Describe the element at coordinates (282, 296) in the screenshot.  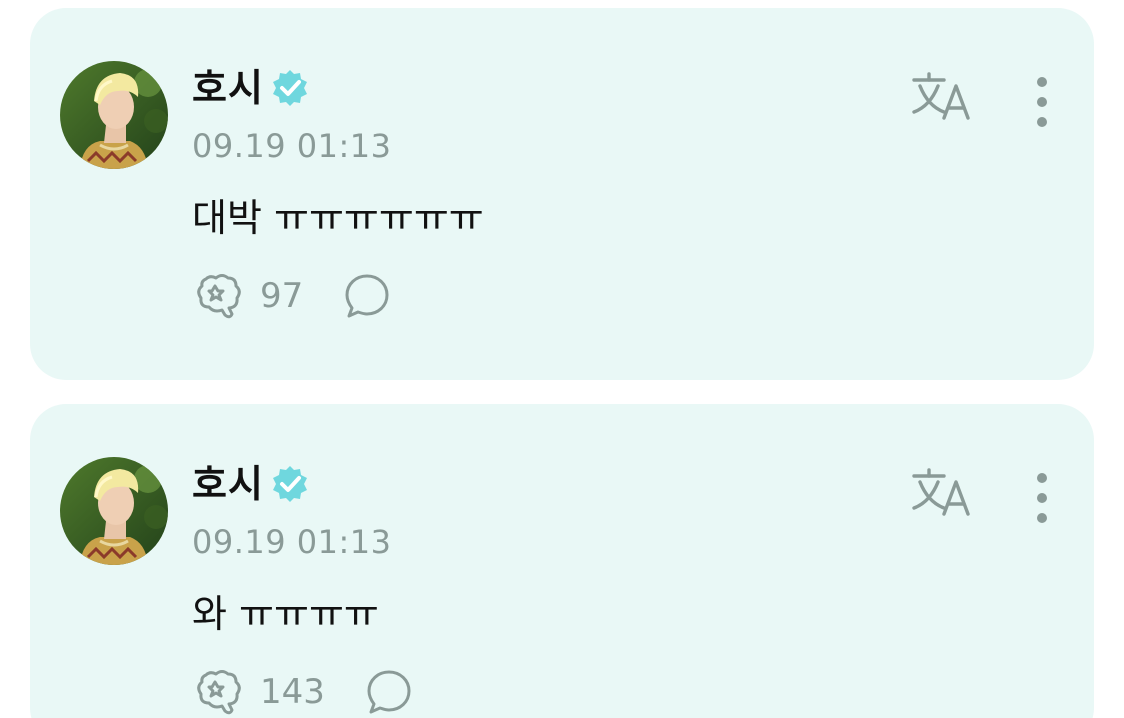
I see `reaction-count: 97` at that location.